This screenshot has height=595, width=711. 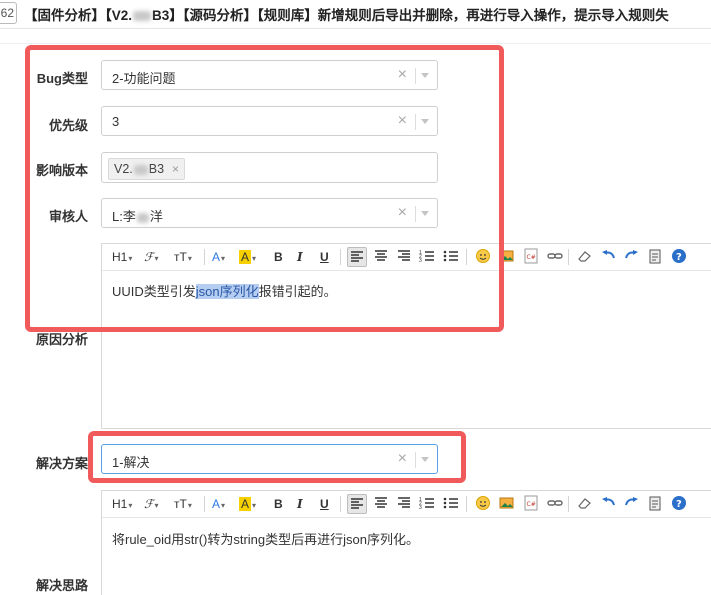 I want to click on issue-title-part-2: B3】【源码分析】【规则库】新增规则后导出并删除，再进行导入操作，提示导入规则失, so click(x=410, y=15).